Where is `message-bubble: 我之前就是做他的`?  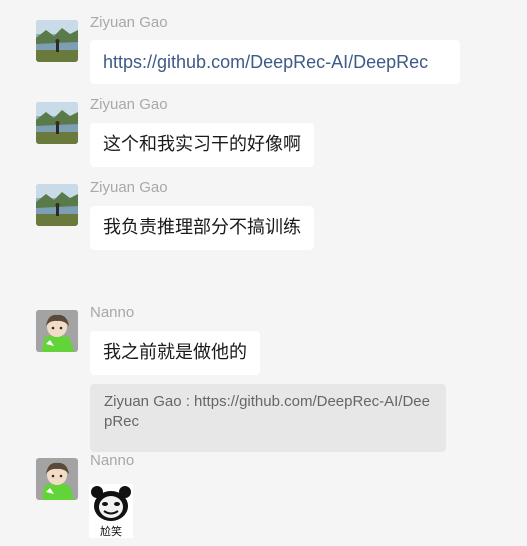
message-bubble: 我之前就是做他的 is located at coordinates (175, 353).